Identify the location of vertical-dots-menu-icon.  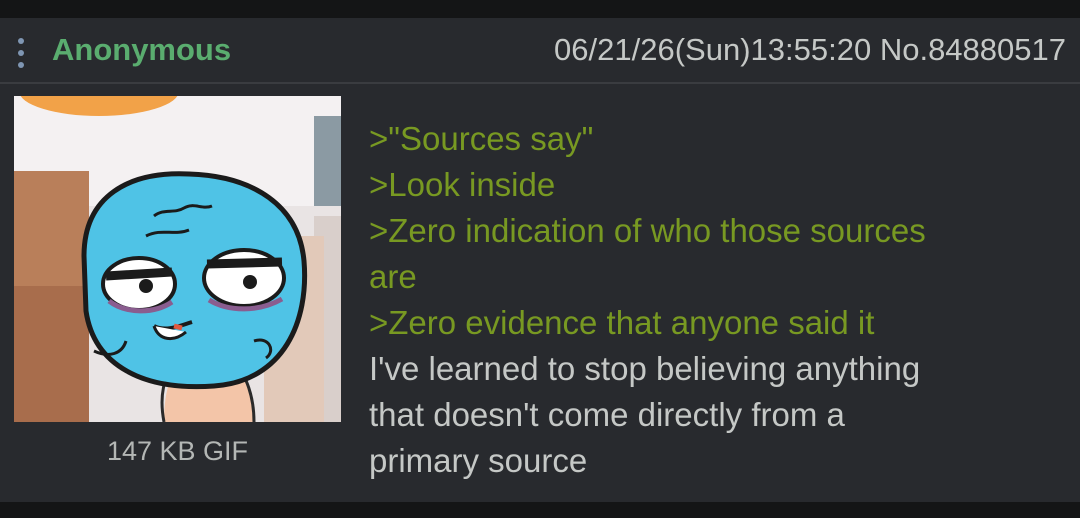
(21, 53).